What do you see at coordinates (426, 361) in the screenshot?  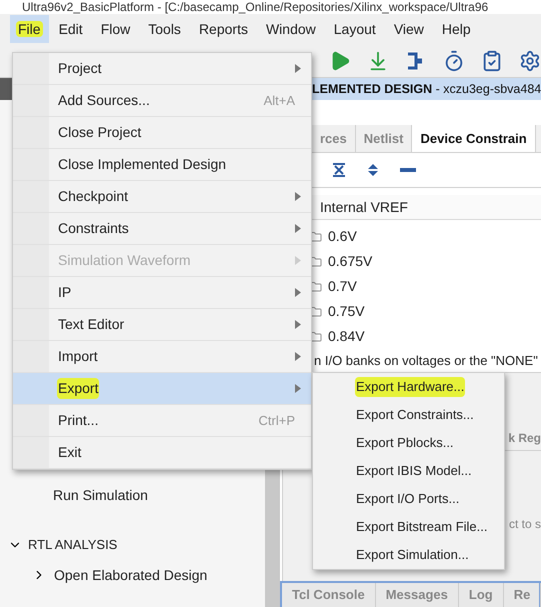 I see `note-text: n I/O banks on voltages or the "NONE"` at bounding box center [426, 361].